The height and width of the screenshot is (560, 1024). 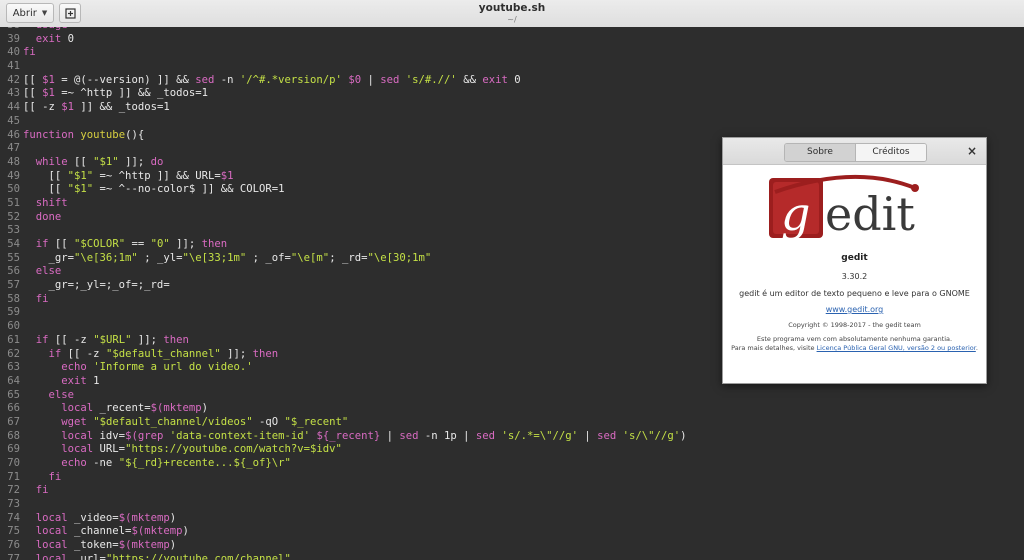 What do you see at coordinates (343, 478) in the screenshot?
I see `code-line: 71 fi` at bounding box center [343, 478].